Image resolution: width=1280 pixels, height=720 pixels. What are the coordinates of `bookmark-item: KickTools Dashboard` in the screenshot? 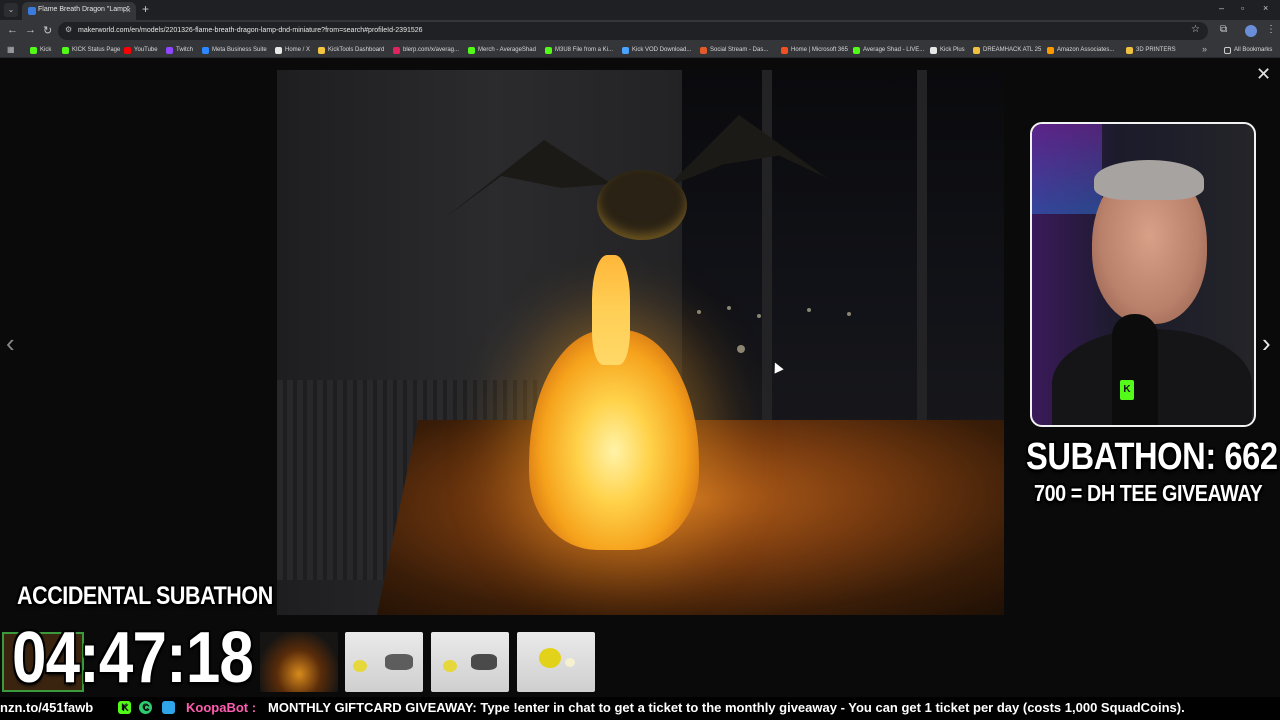 It's located at (351, 50).